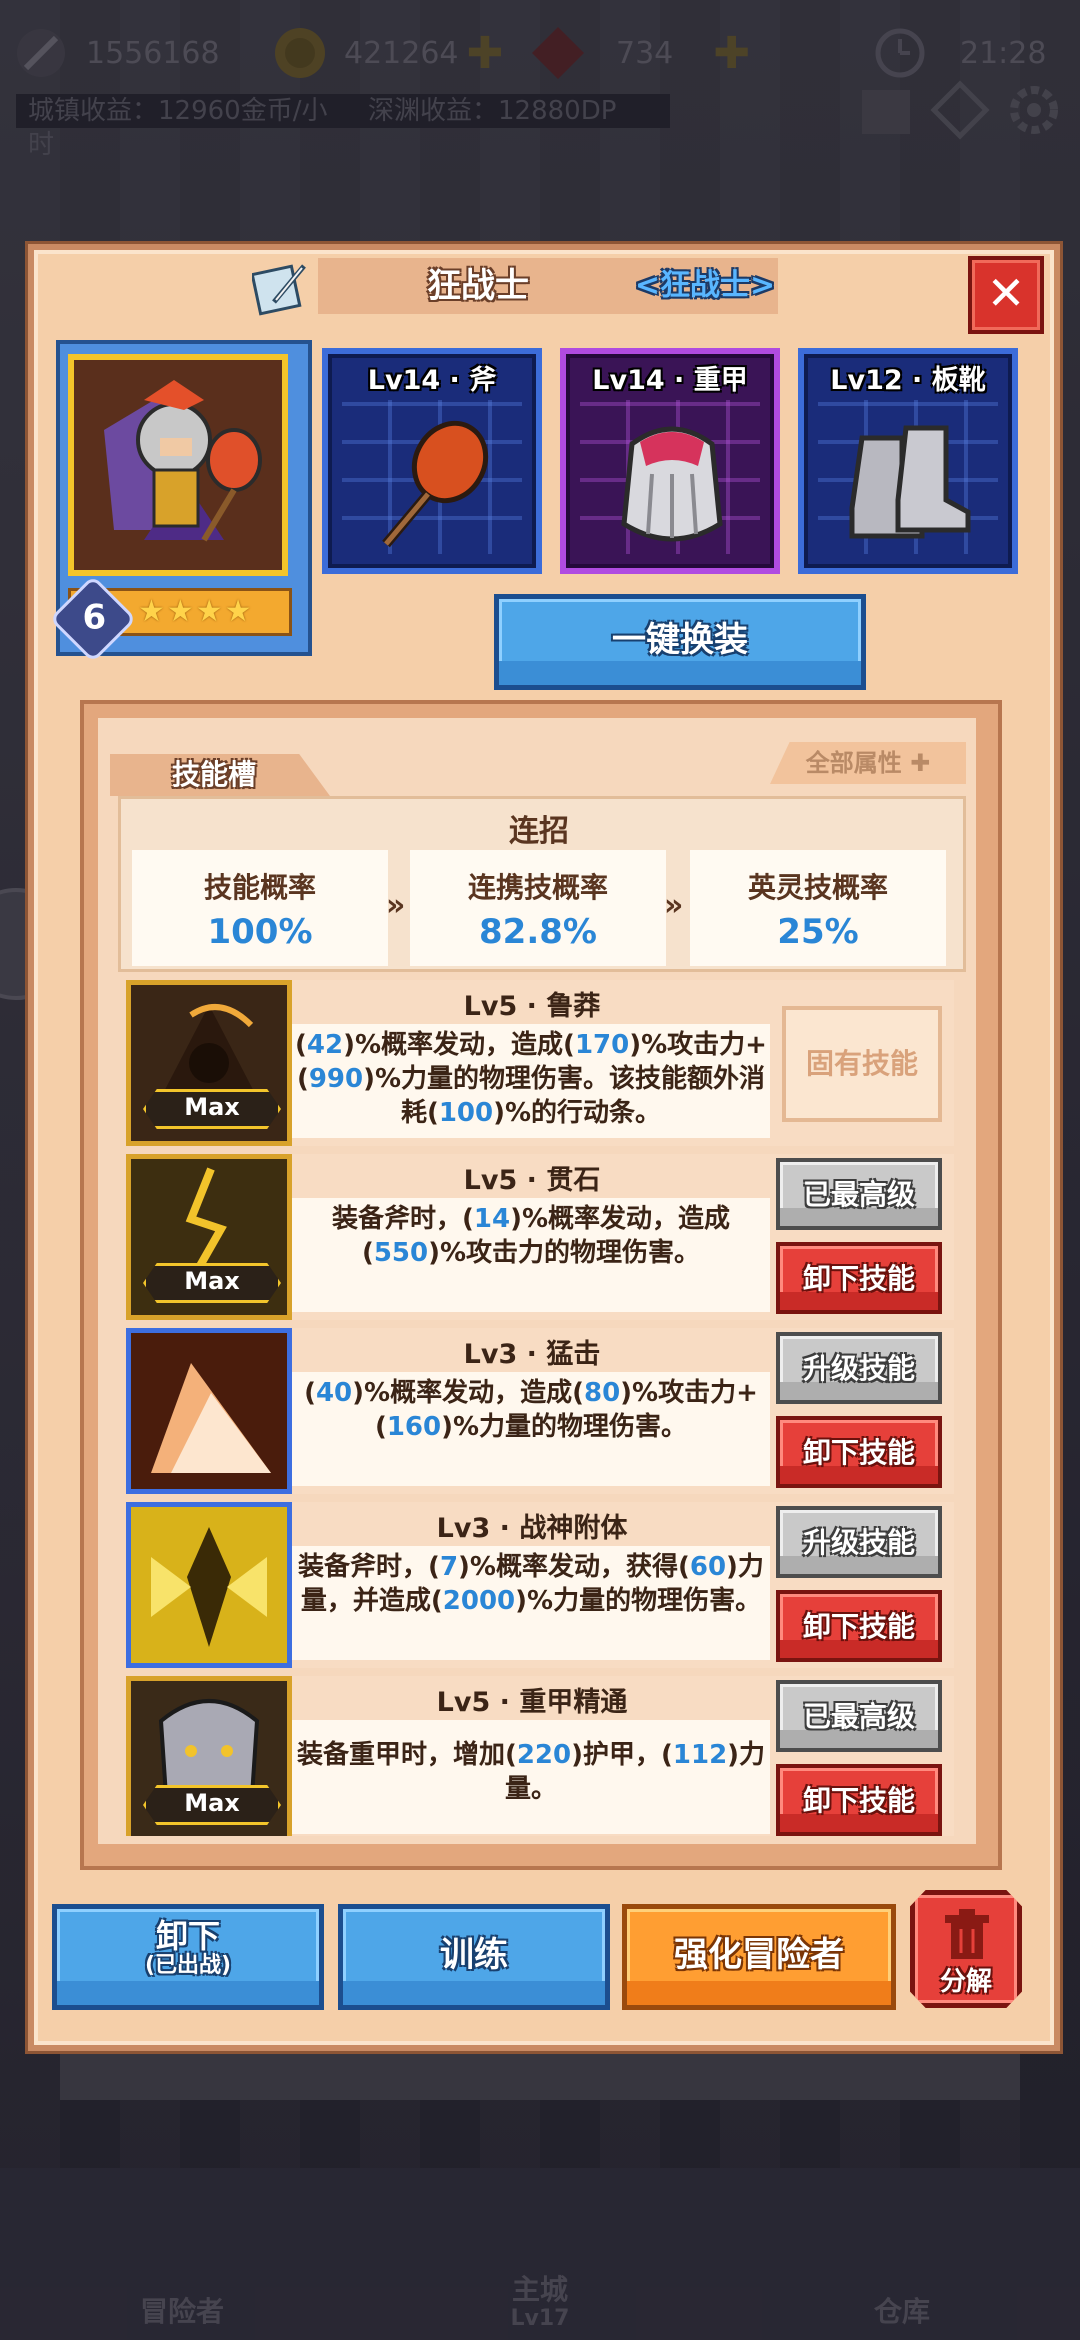 The width and height of the screenshot is (1080, 2340). I want to click on one-click-equip-button: 一键换装, so click(680, 642).